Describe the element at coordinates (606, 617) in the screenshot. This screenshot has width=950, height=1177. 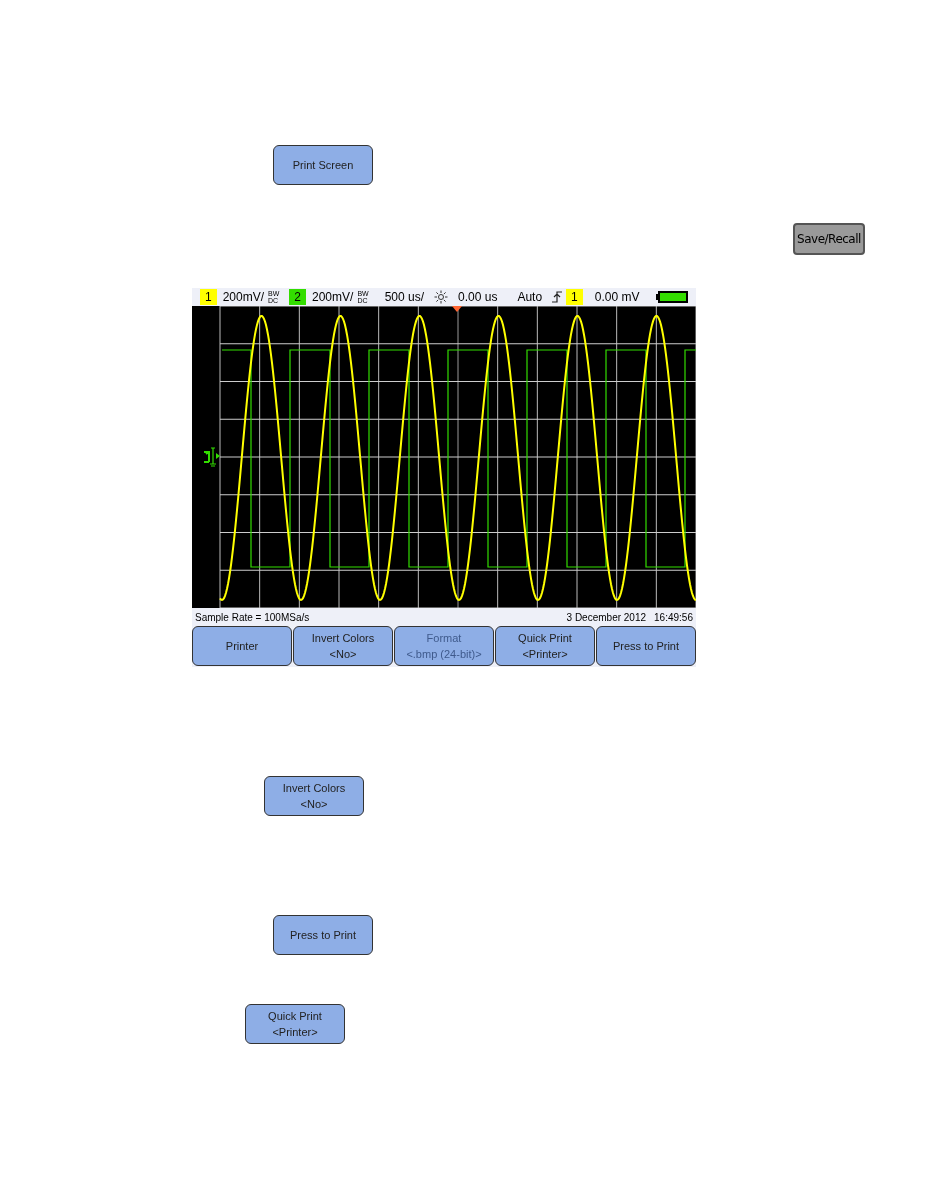
I see `date-label: 3 December 2012` at that location.